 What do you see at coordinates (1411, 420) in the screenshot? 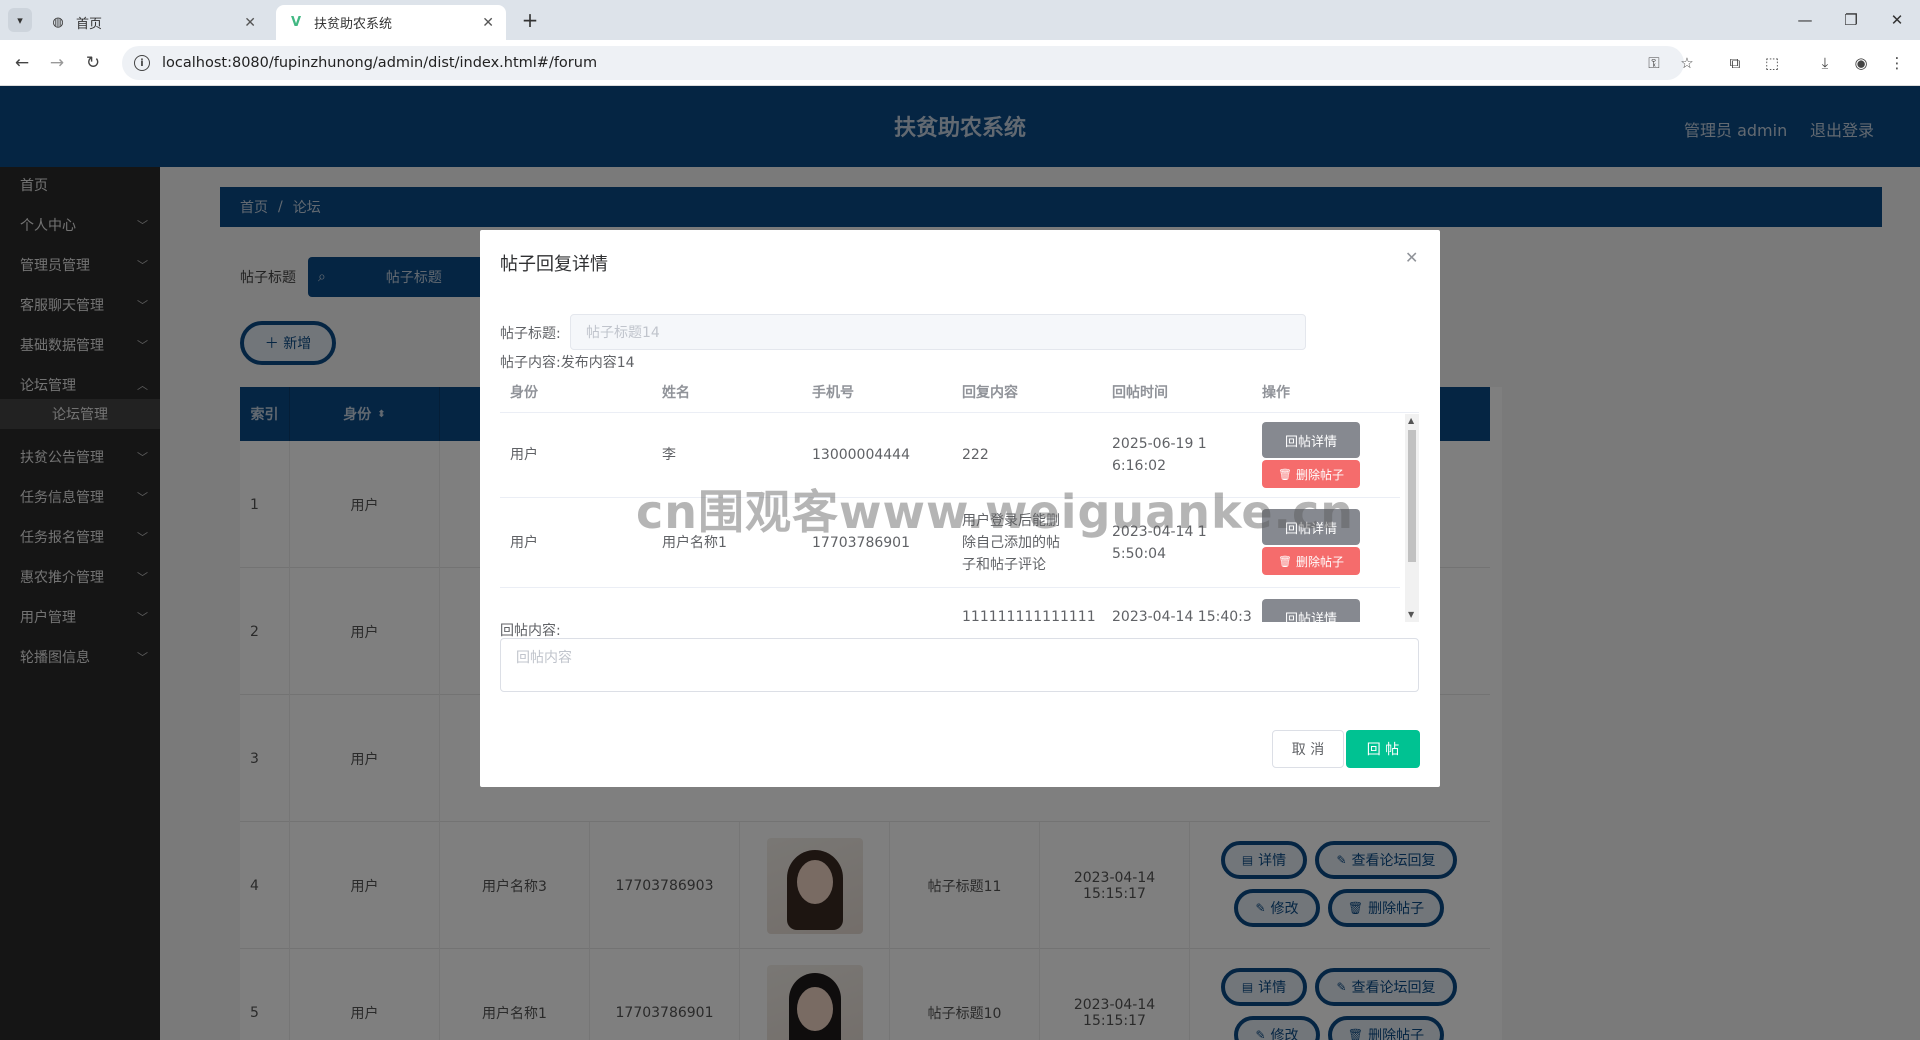
I see `scroll-up-icon: ▲` at bounding box center [1411, 420].